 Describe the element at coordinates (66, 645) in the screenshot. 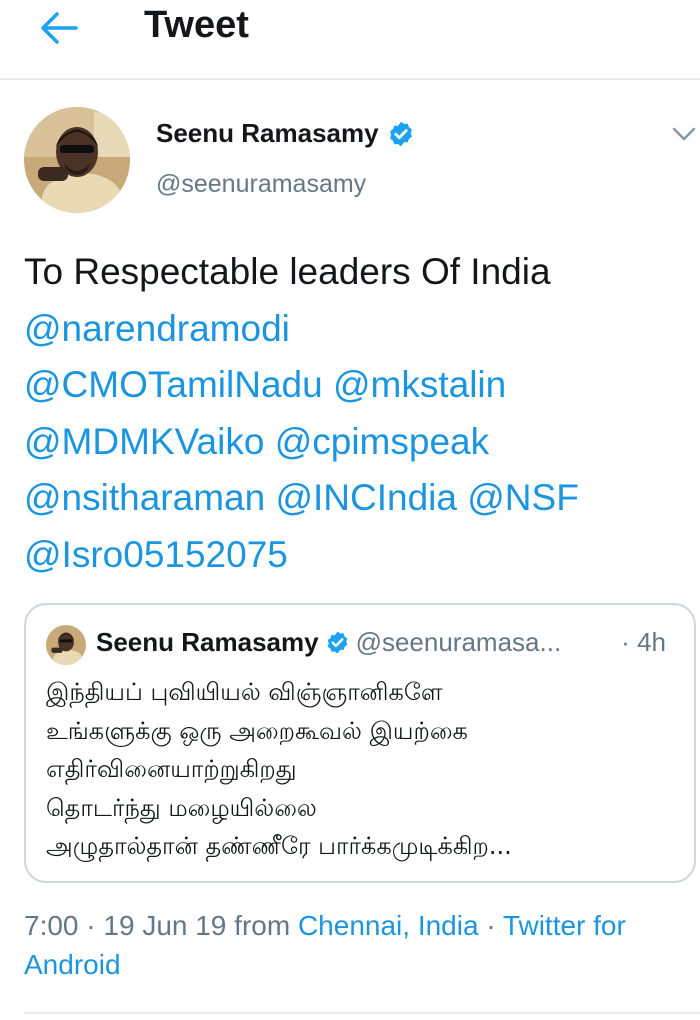

I see `quoted-avatar` at that location.